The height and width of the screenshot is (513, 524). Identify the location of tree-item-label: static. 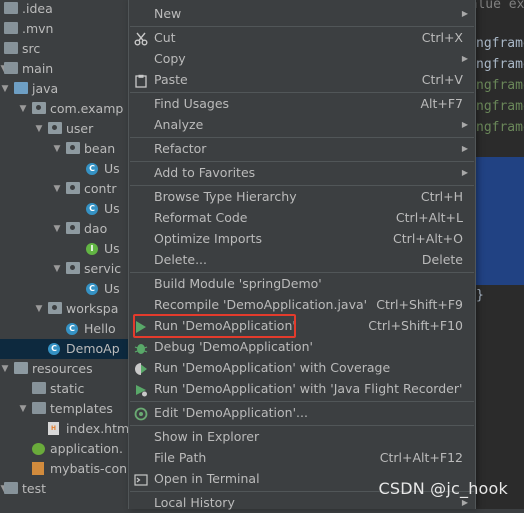
(67, 388).